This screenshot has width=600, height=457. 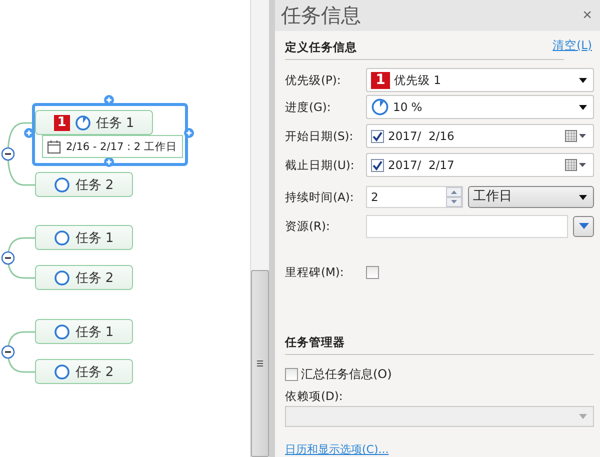 What do you see at coordinates (94, 122) in the screenshot?
I see `task-node: 1 任务 1` at bounding box center [94, 122].